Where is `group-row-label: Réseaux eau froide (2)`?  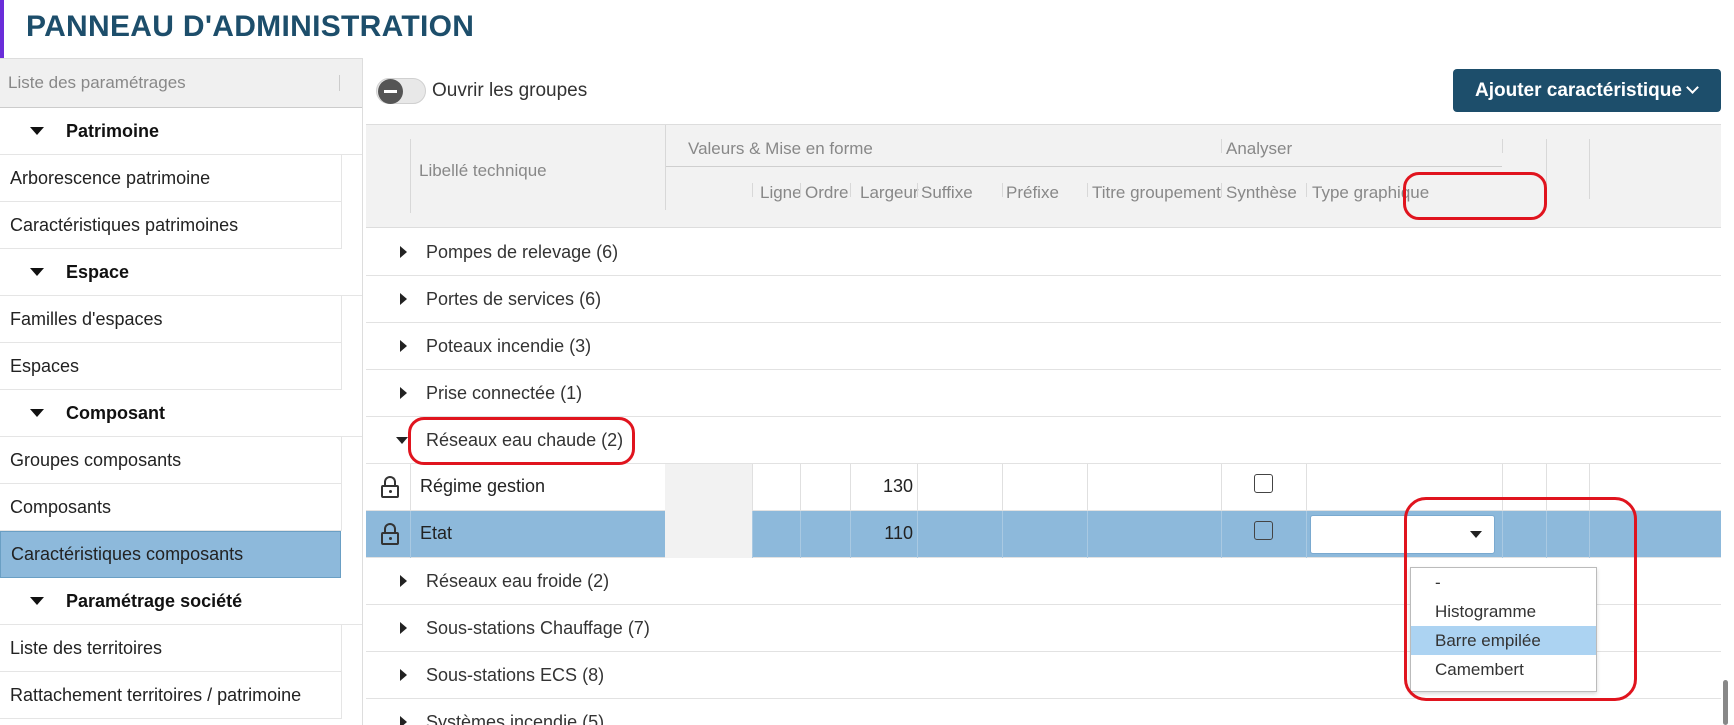
group-row-label: Réseaux eau froide (2) is located at coordinates (517, 581).